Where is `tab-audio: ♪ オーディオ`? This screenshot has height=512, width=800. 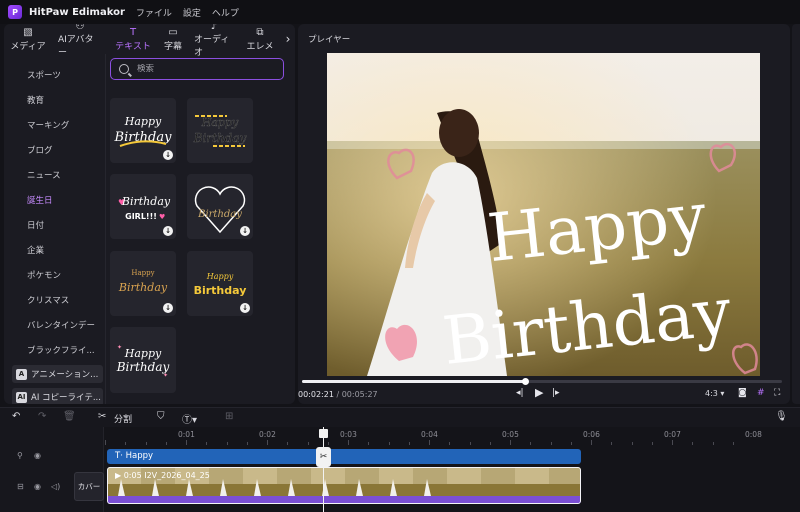 tab-audio: ♪ オーディオ is located at coordinates (214, 41).